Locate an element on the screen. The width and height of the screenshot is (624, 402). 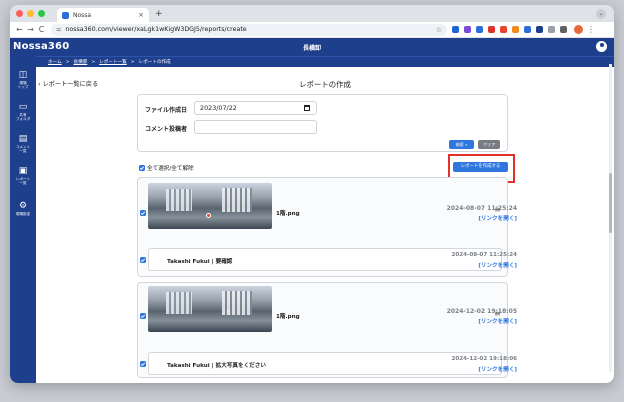
user-account-icon is located at coordinates (601, 46).